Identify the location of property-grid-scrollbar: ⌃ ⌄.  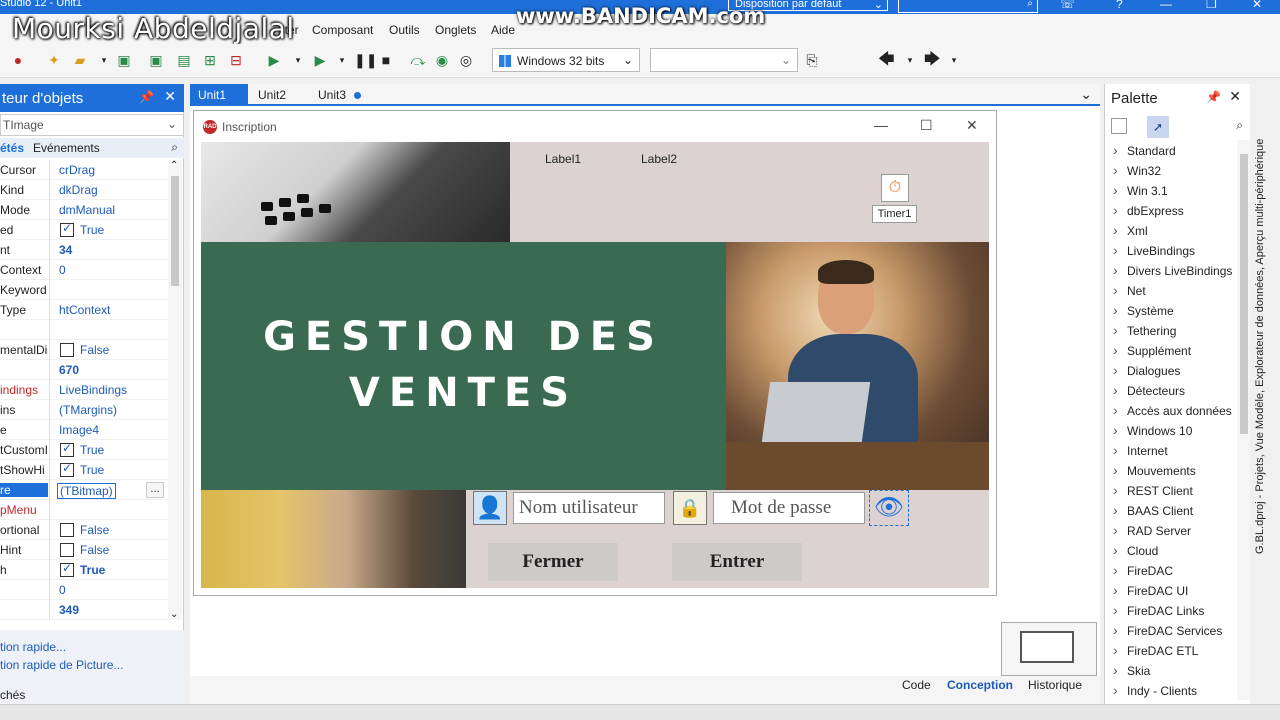
(175, 390).